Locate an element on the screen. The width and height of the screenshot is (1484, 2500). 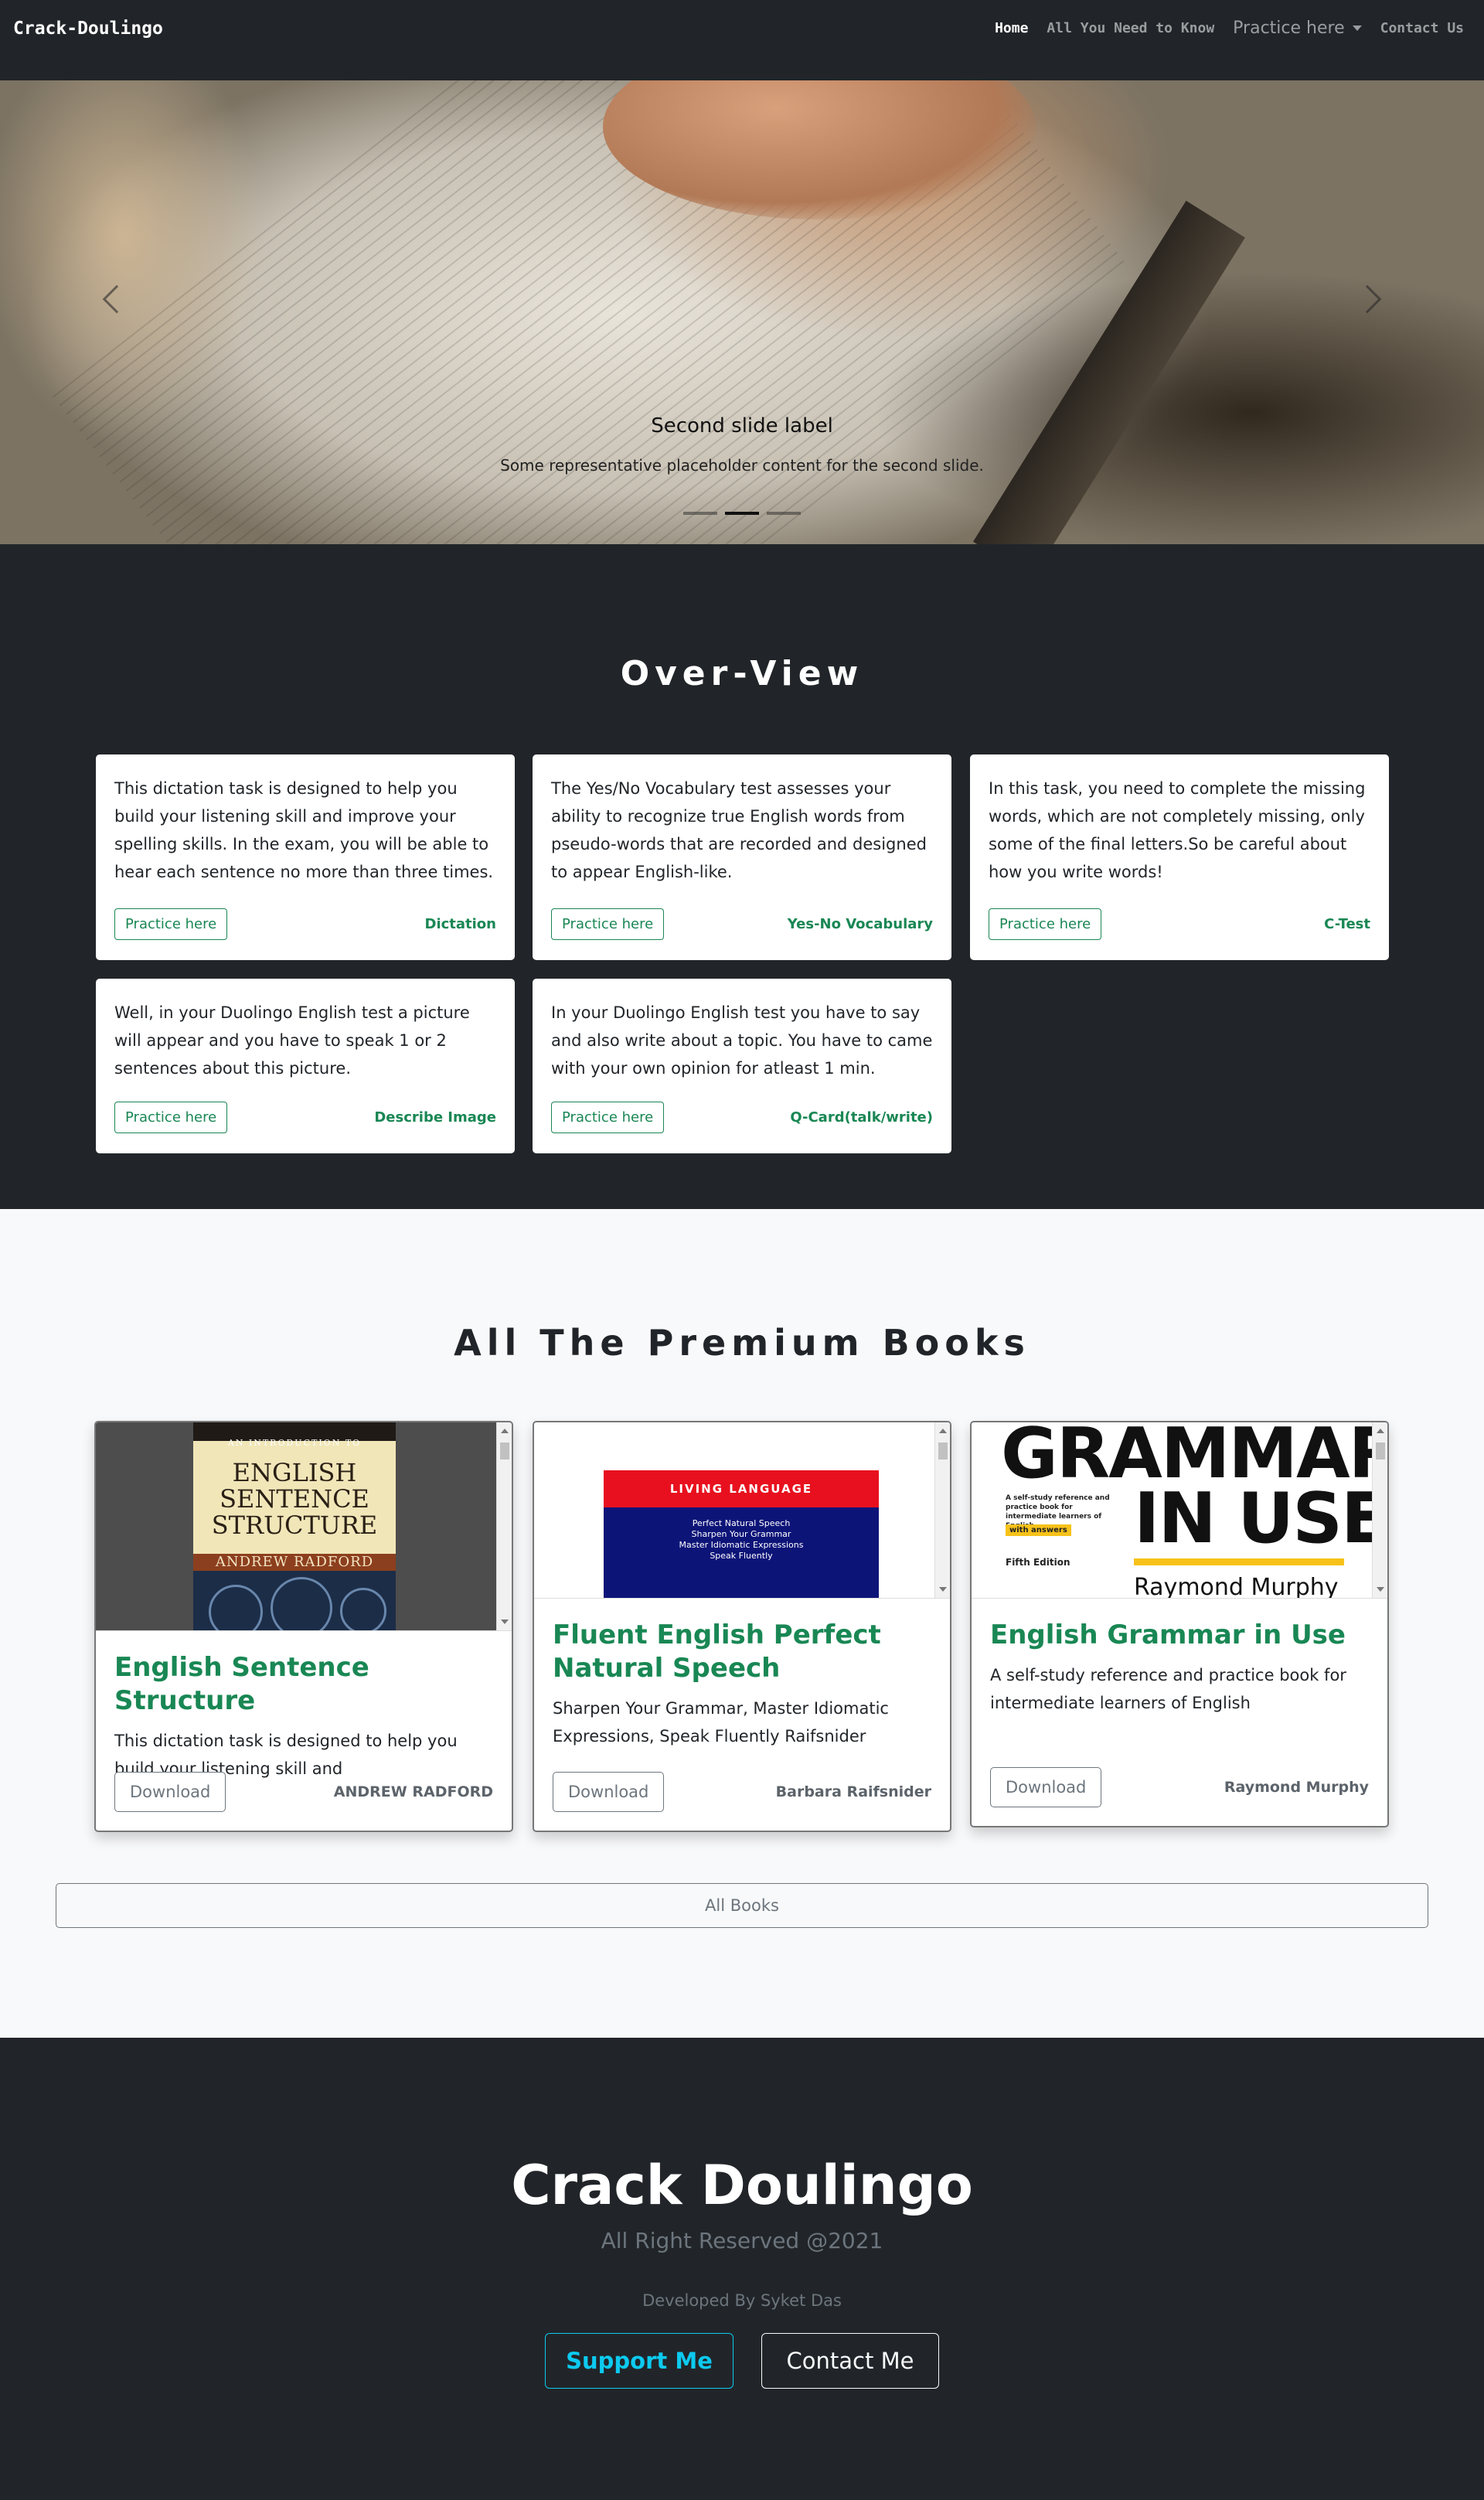
cover-author: Raymond Murphy is located at coordinates (1236, 1587).